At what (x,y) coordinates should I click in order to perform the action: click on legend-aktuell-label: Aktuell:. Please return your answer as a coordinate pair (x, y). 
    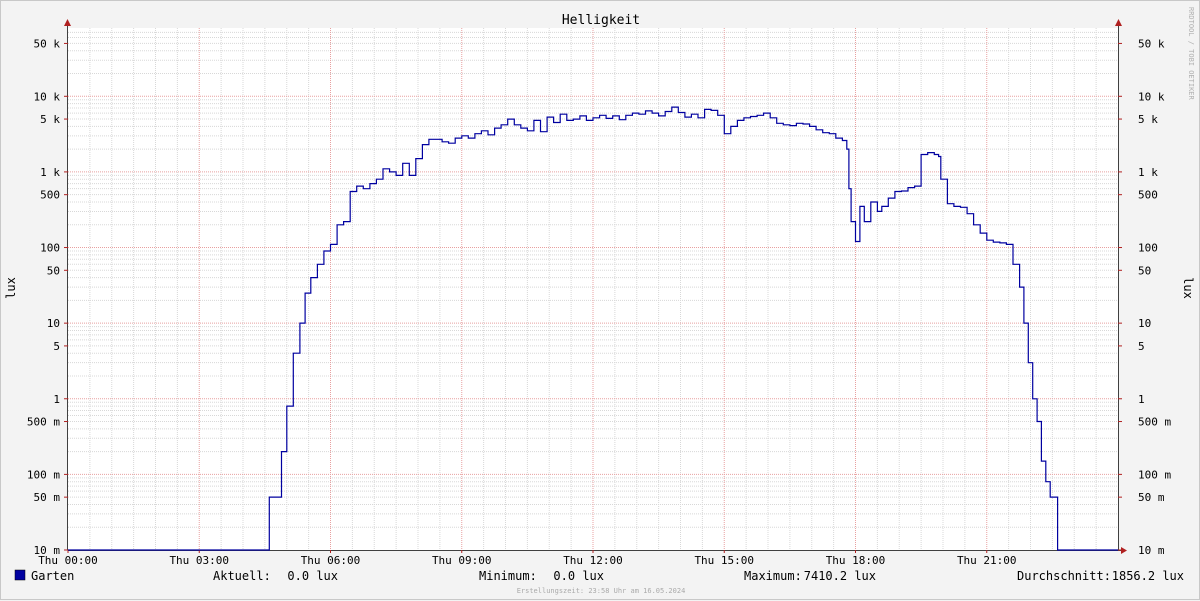
    Looking at the image, I should click on (242, 576).